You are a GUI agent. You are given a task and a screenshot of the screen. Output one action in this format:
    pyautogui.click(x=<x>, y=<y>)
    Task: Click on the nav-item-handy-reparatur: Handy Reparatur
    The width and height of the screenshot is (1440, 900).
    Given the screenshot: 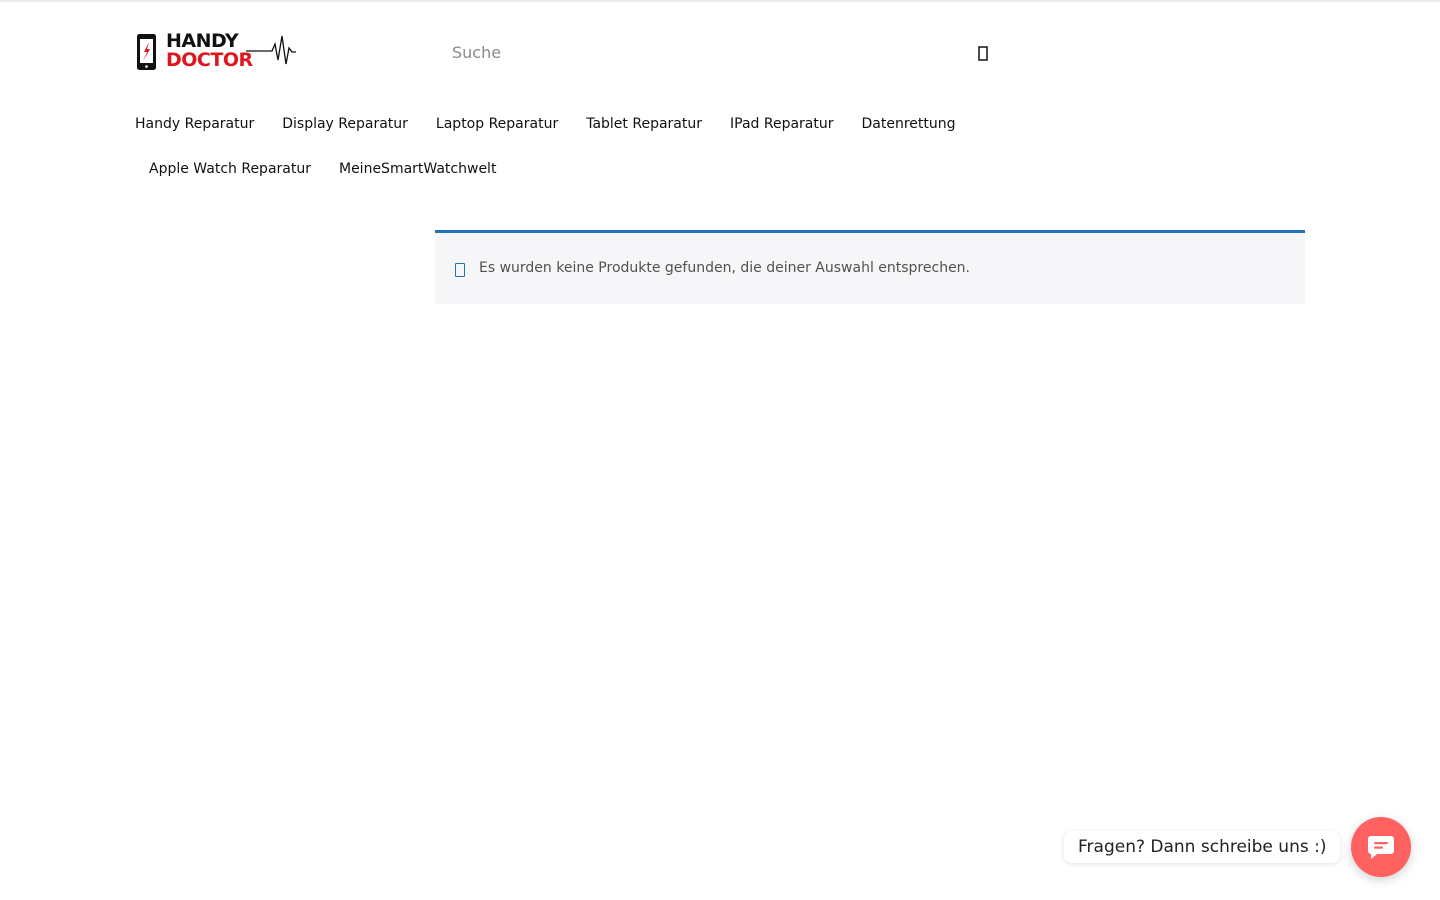 What is the action you would take?
    pyautogui.click(x=194, y=124)
    